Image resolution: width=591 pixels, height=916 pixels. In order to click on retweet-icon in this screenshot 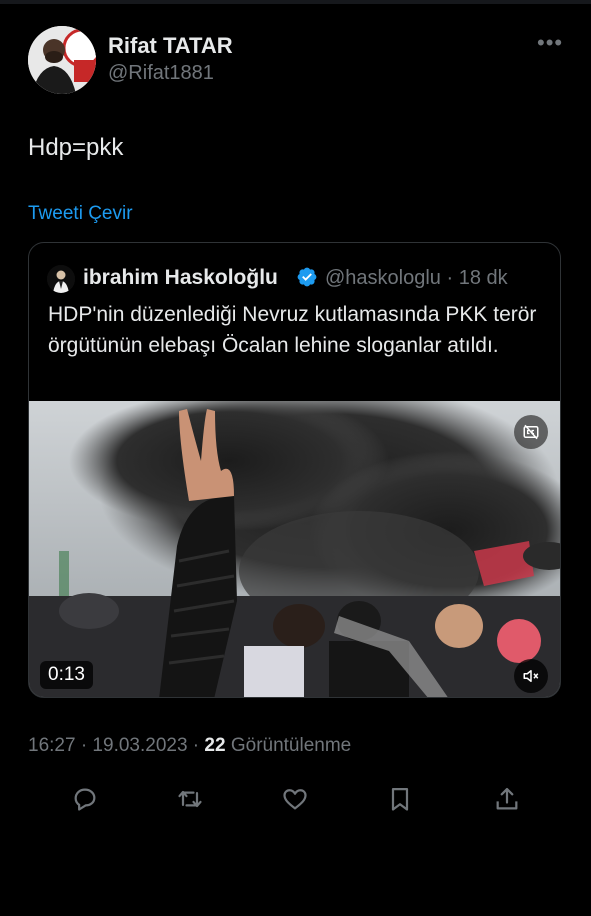, I will do `click(190, 799)`.